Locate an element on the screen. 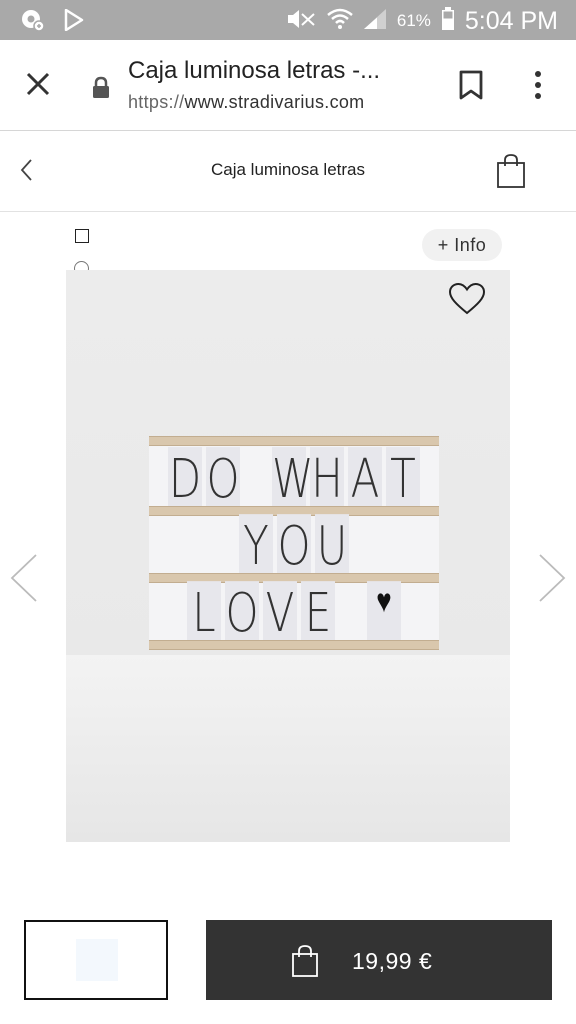 This screenshot has width=576, height=1024. heart-tile: ♥ is located at coordinates (384, 612).